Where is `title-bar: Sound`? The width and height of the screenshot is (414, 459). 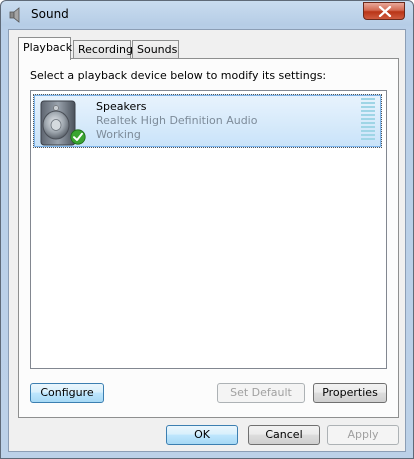
title-bar: Sound is located at coordinates (207, 15).